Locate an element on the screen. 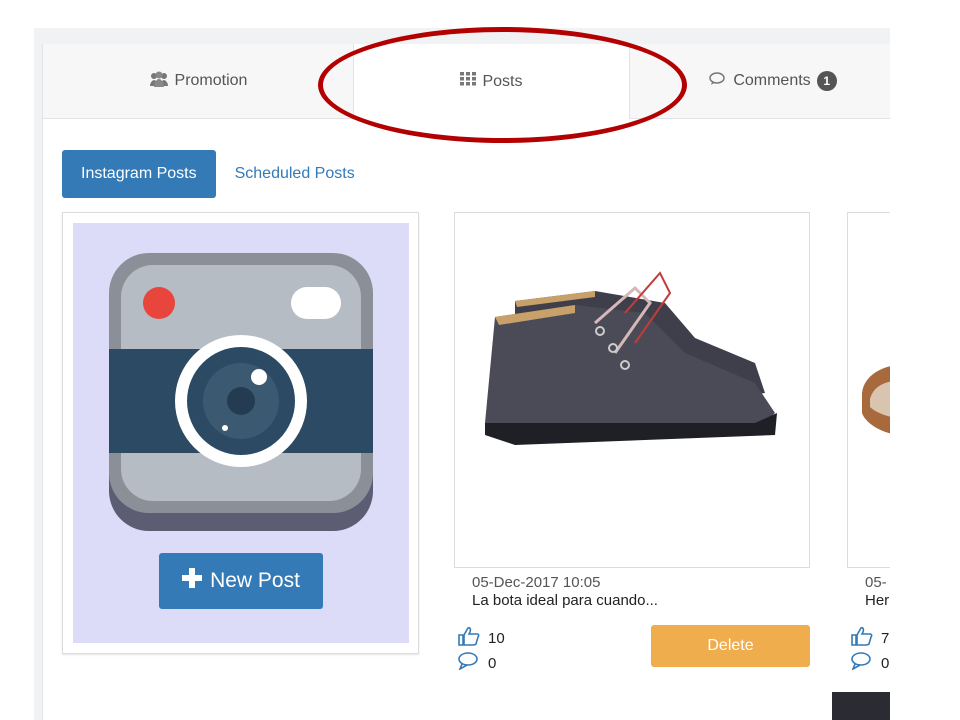 The width and height of the screenshot is (960, 720). post-meta: 05- Her is located at coordinates (877, 592).